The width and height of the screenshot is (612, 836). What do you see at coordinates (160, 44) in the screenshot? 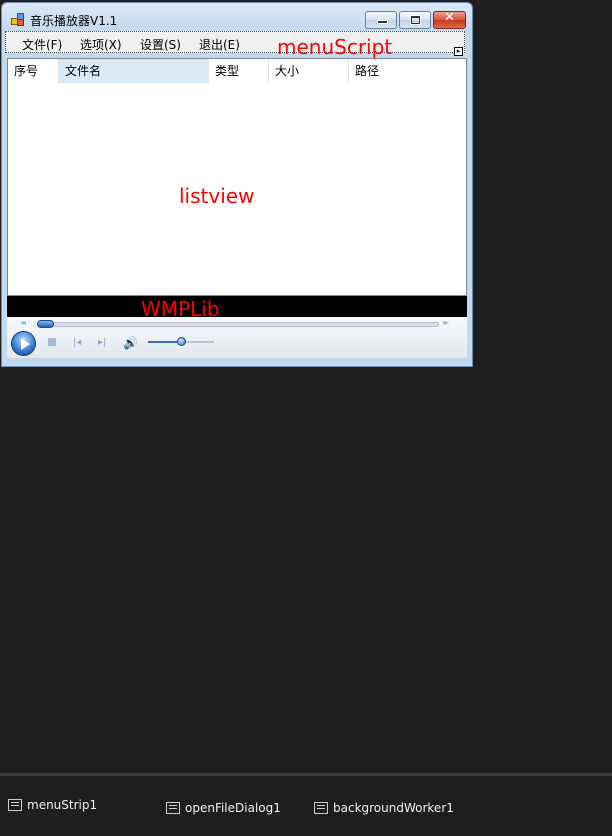
I see `menu-settings: 设置(S)` at bounding box center [160, 44].